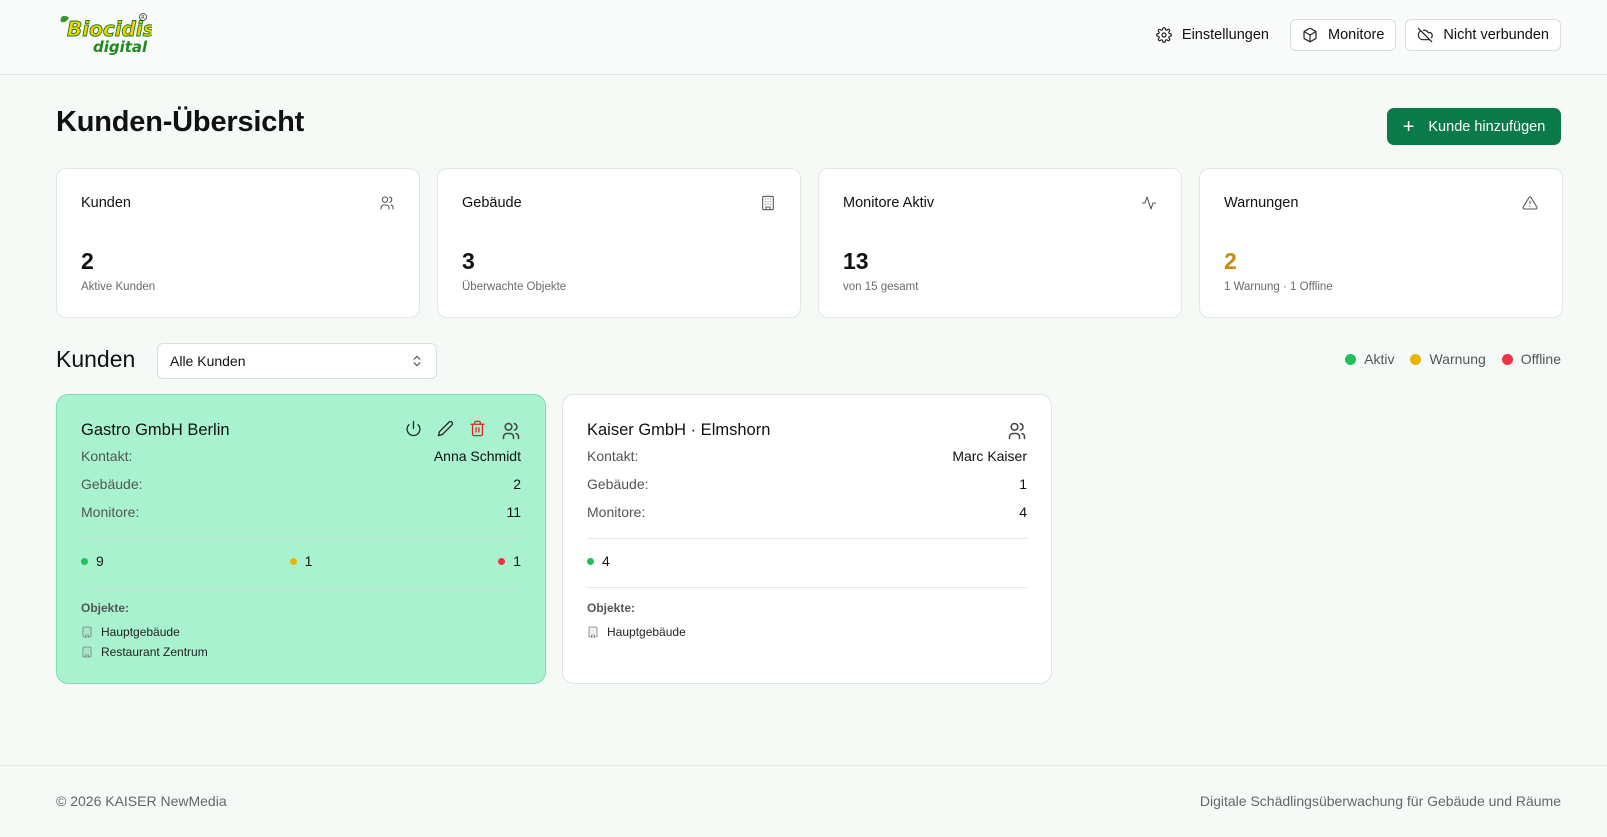 This screenshot has width=1607, height=837. I want to click on count-value: 4, so click(606, 561).